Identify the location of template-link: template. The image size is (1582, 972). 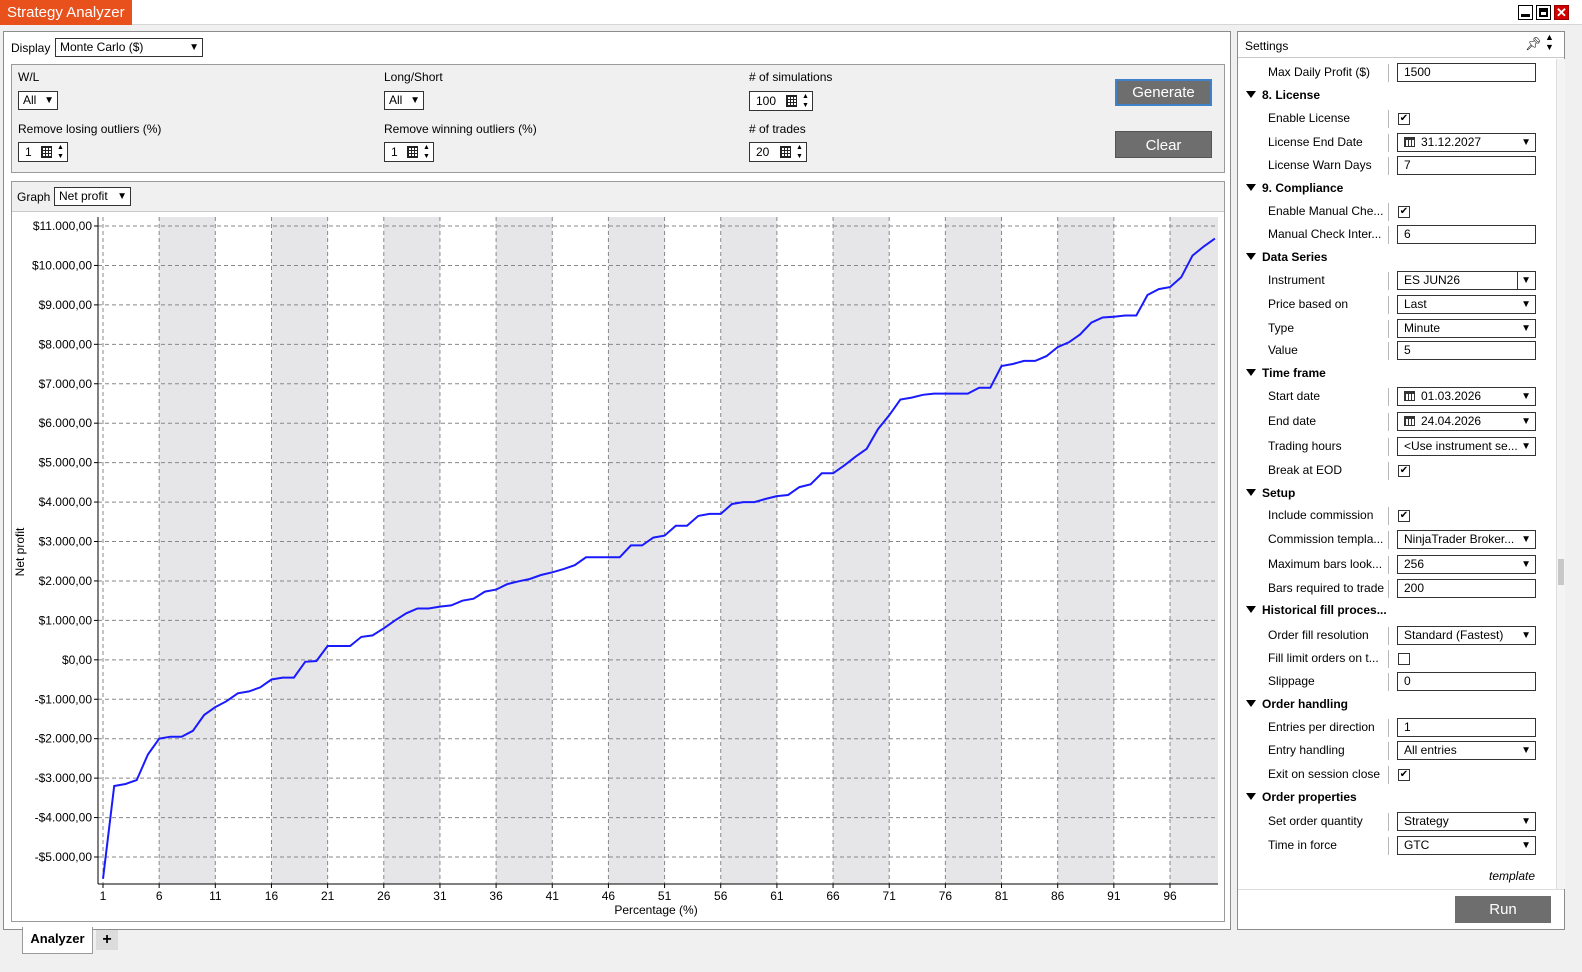
(1512, 876).